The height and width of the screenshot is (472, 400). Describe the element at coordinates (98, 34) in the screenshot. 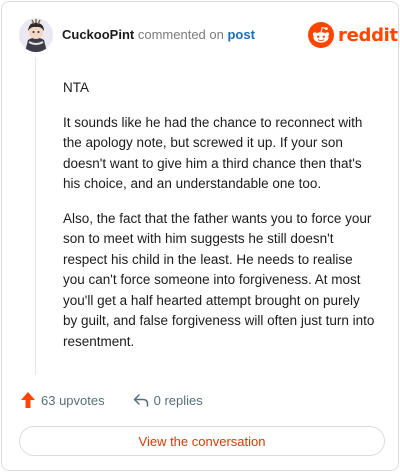

I see `username-link: CuckooPint` at that location.